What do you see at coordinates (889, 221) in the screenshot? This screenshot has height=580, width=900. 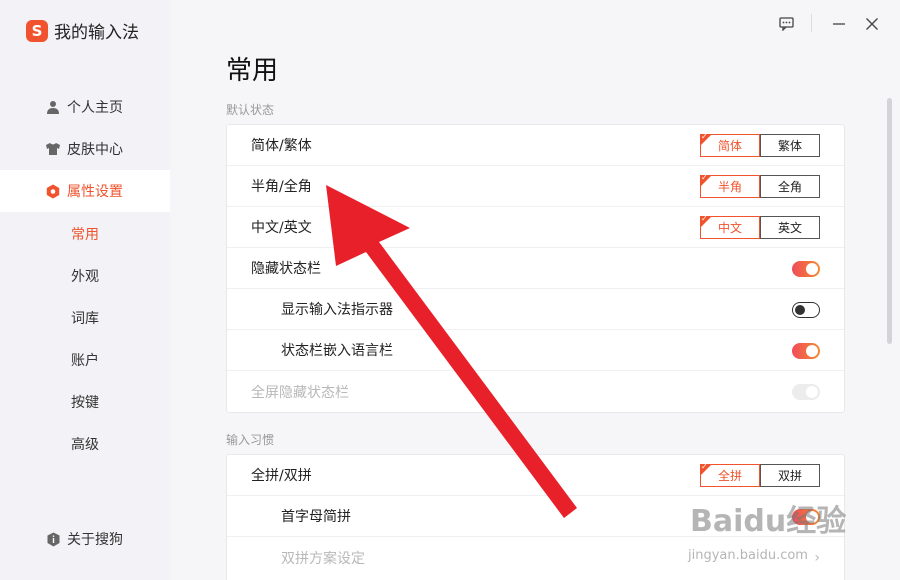 I see `scrollbar` at bounding box center [889, 221].